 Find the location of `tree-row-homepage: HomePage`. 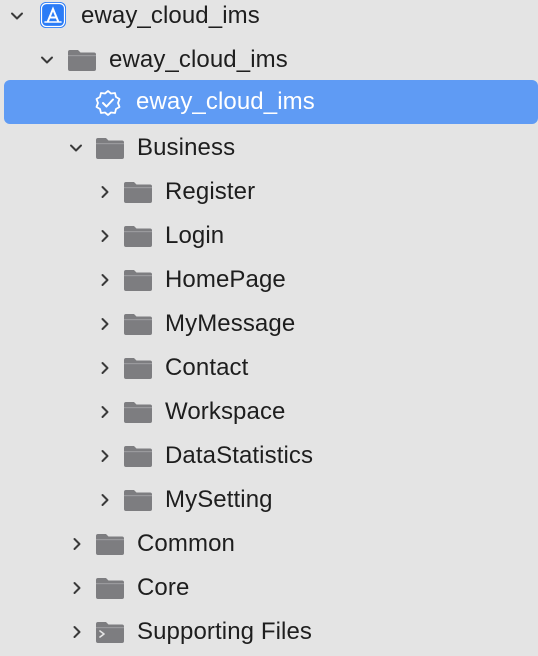

tree-row-homepage: HomePage is located at coordinates (269, 280).